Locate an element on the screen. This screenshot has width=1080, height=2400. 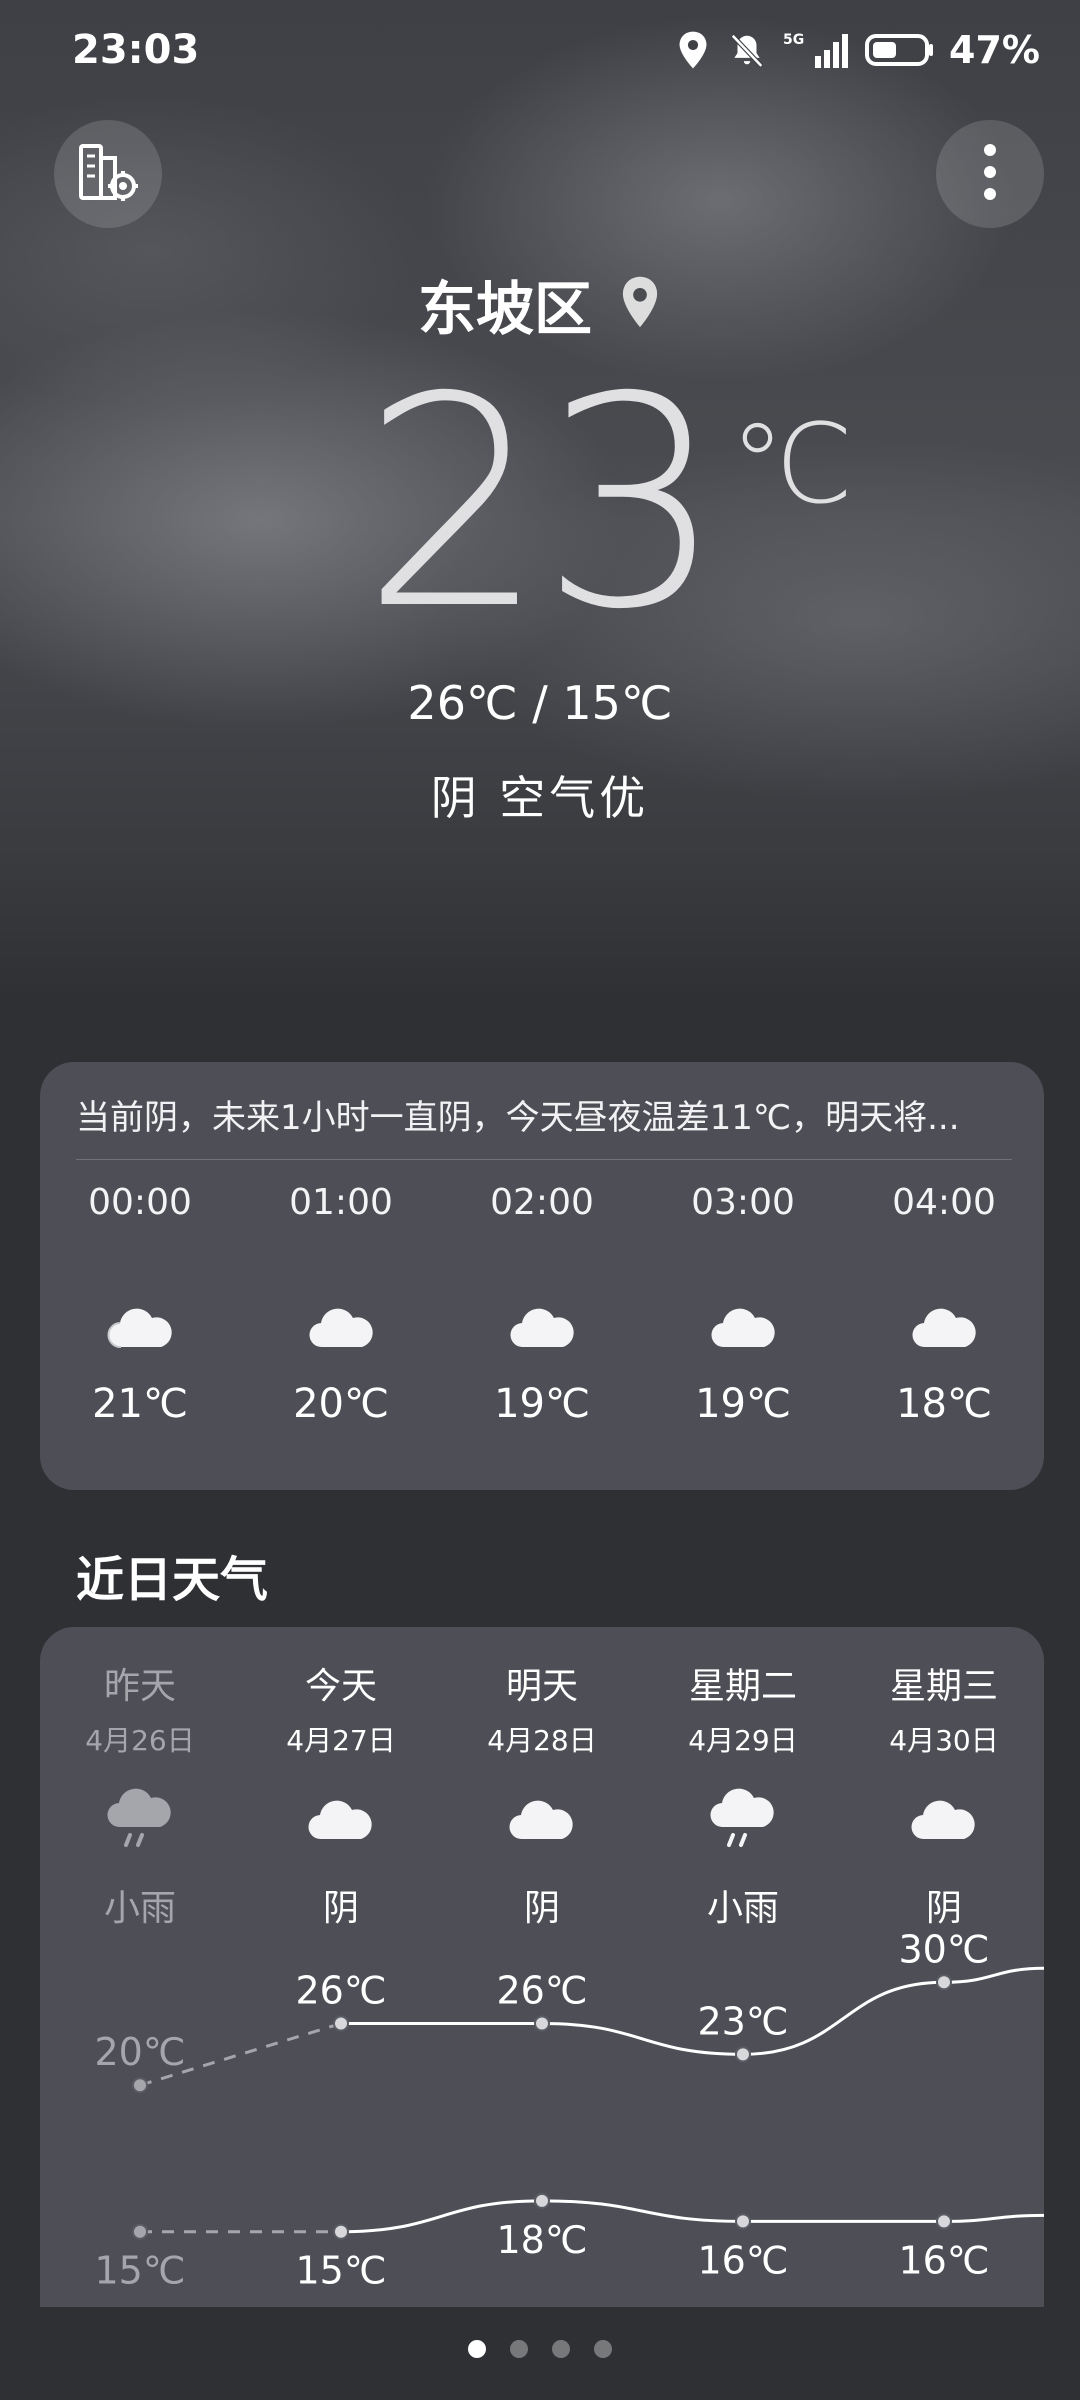
hour-temp: 18℃ is located at coordinates (944, 1404).